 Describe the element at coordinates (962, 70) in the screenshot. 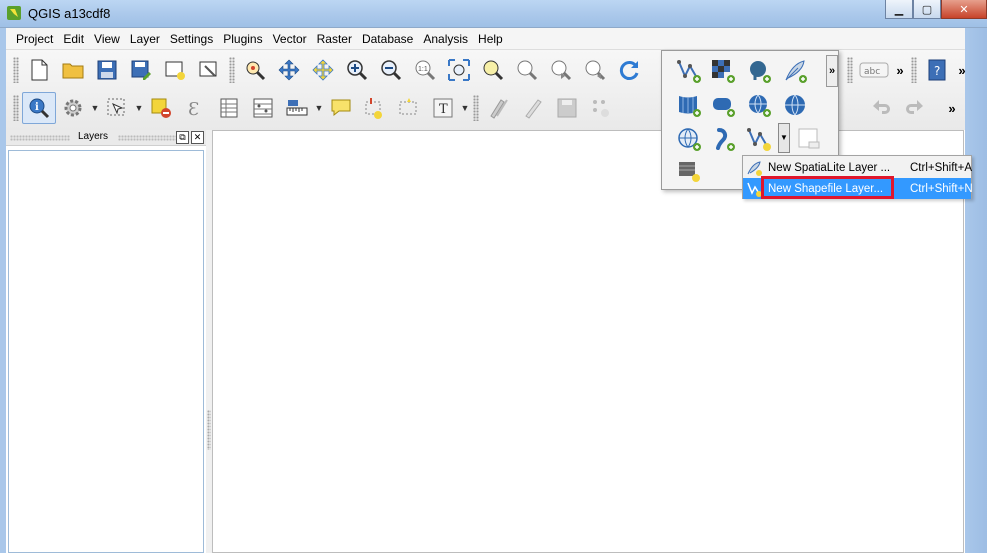

I see `help-toolbar-more: »` at that location.